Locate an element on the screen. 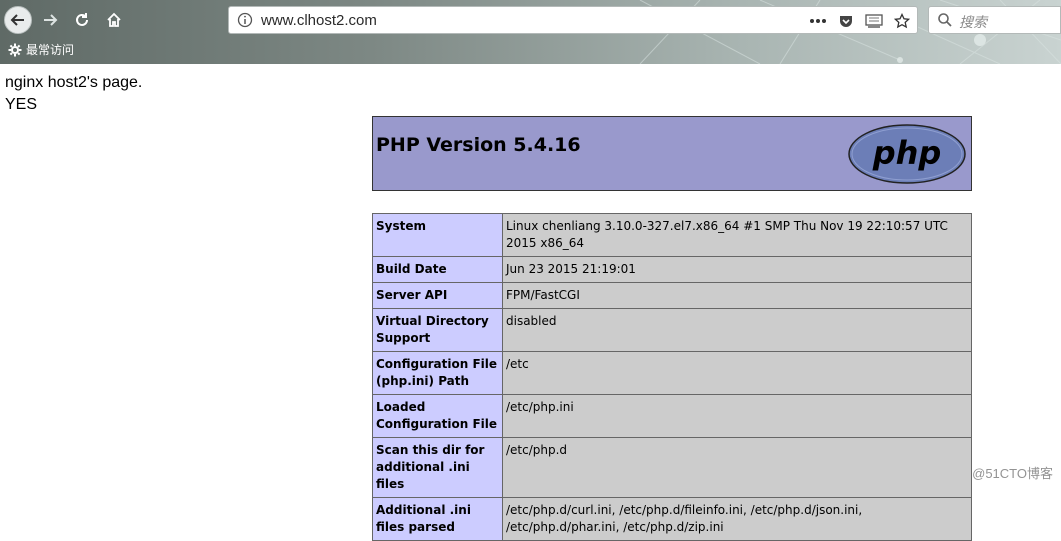 This screenshot has height=541, width=1061. page-text-line2: YES is located at coordinates (21, 104).